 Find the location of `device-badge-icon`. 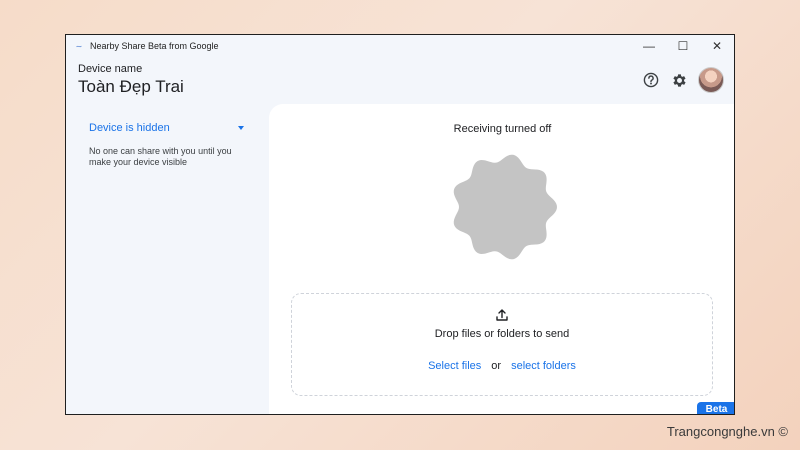

device-badge-icon is located at coordinates (505, 207).